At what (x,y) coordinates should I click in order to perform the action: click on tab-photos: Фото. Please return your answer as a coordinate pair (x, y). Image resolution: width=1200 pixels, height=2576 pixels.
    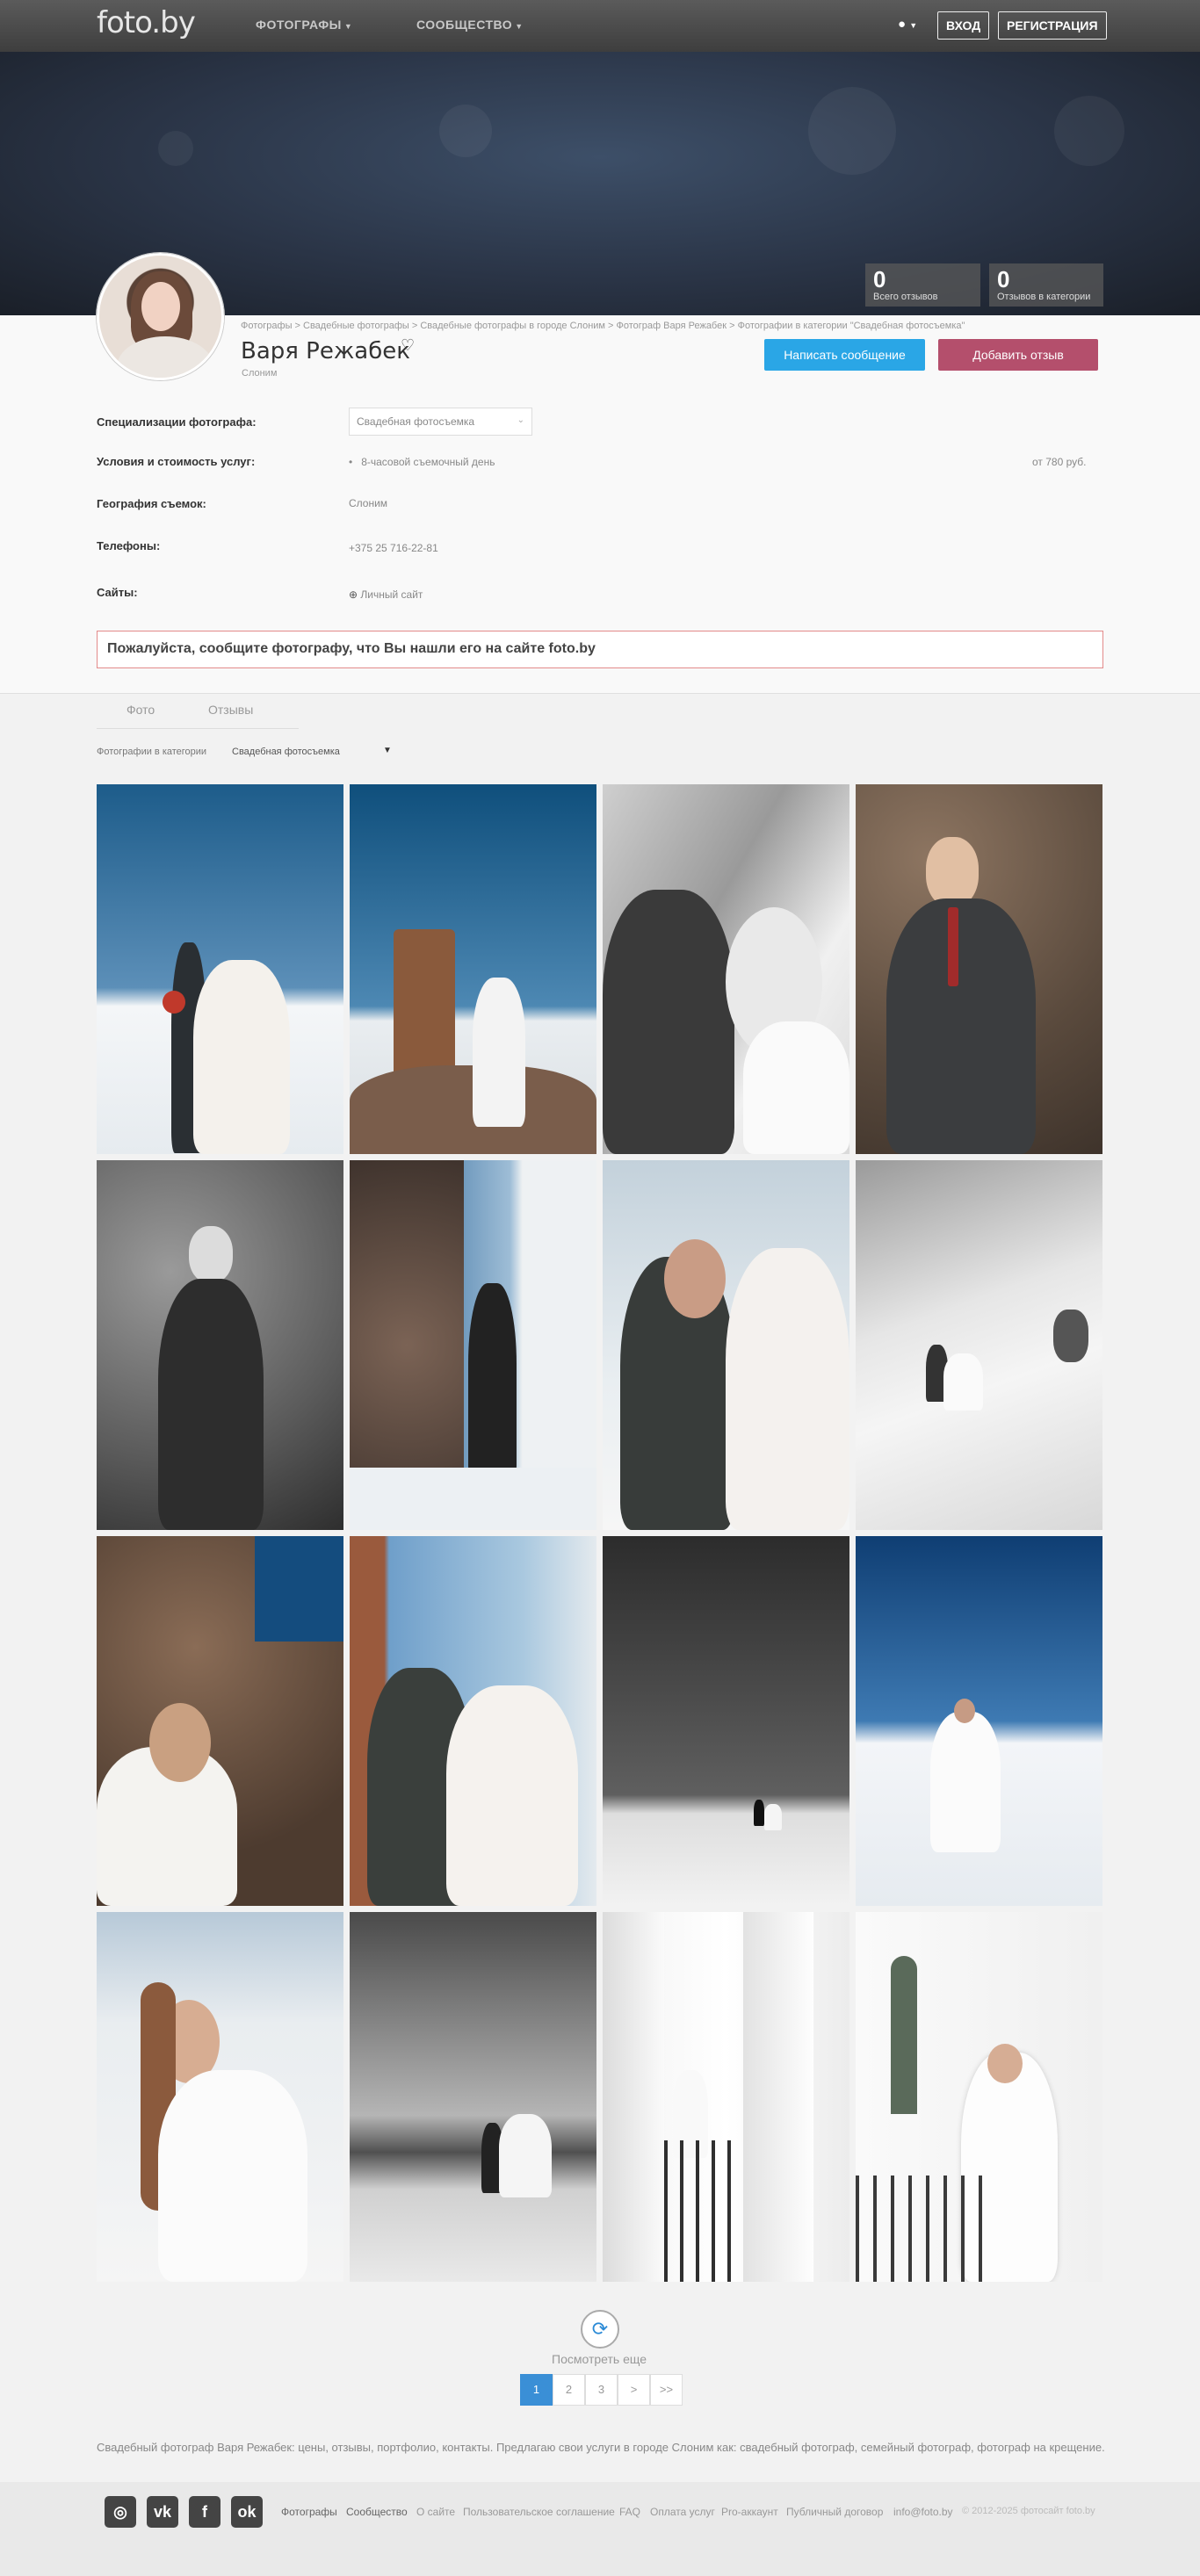
    Looking at the image, I should click on (141, 710).